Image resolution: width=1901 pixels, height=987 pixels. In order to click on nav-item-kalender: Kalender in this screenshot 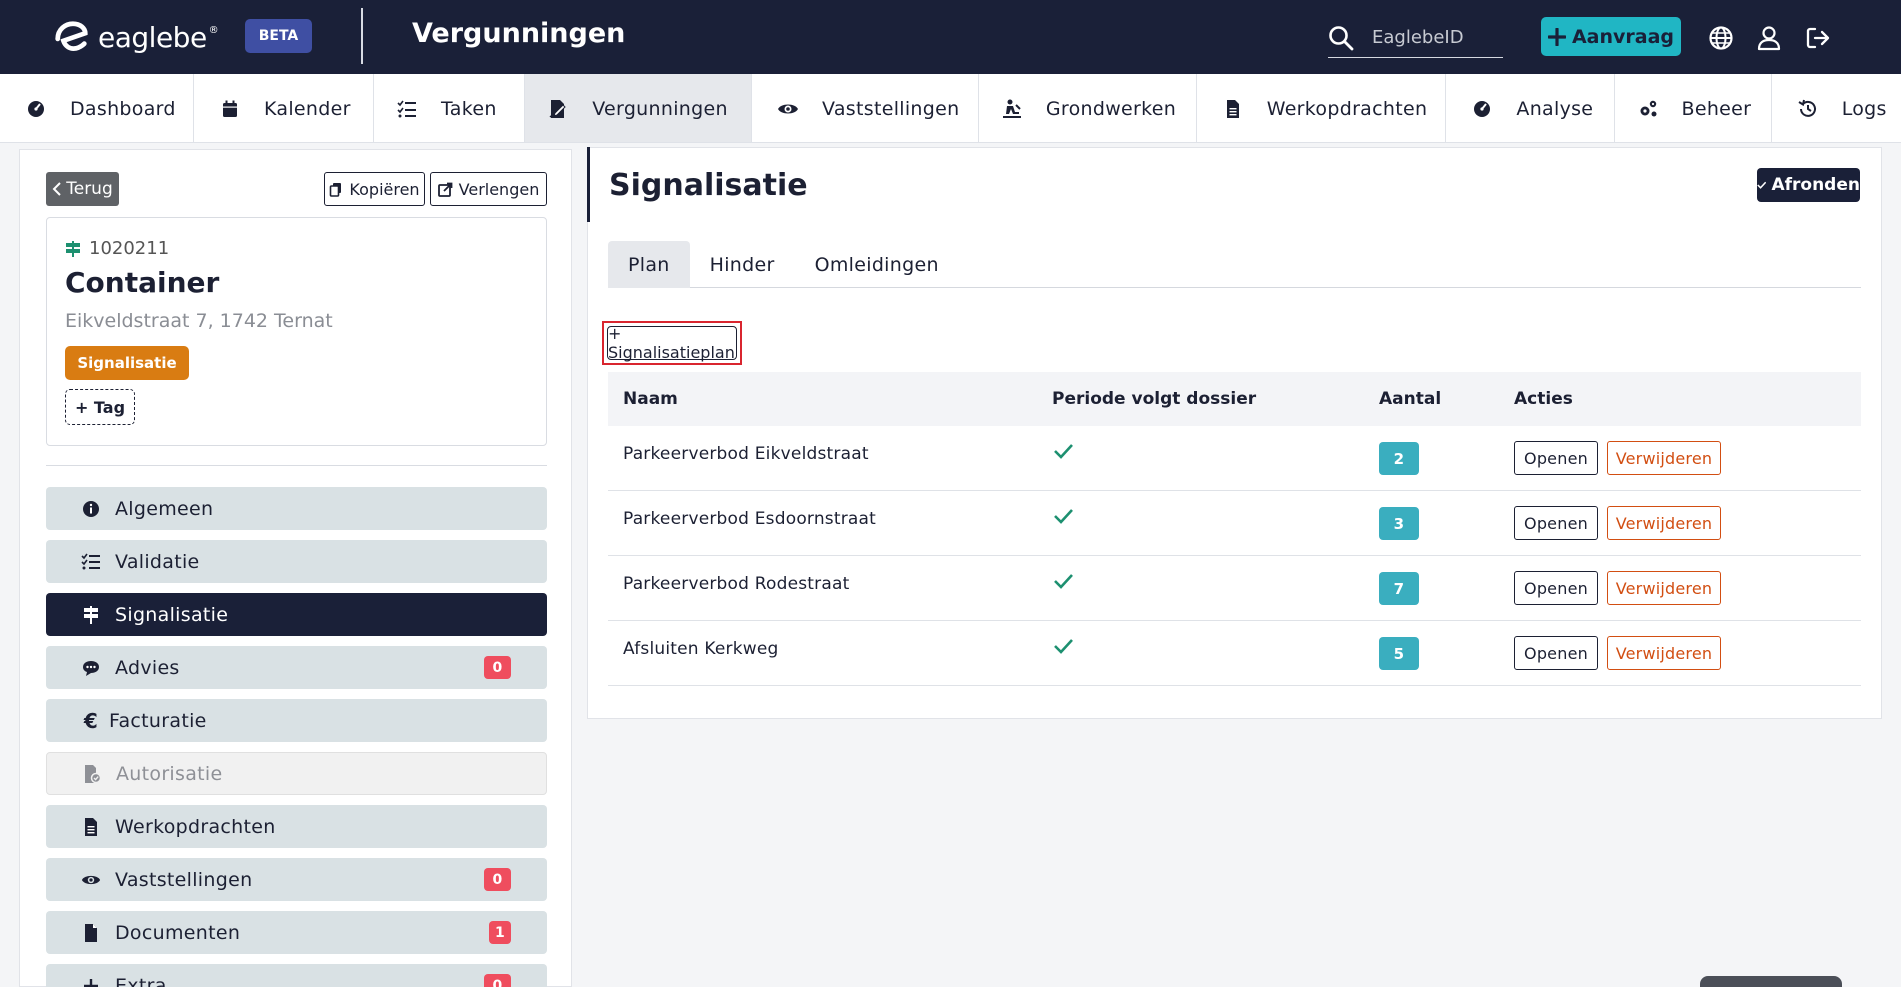, I will do `click(284, 108)`.